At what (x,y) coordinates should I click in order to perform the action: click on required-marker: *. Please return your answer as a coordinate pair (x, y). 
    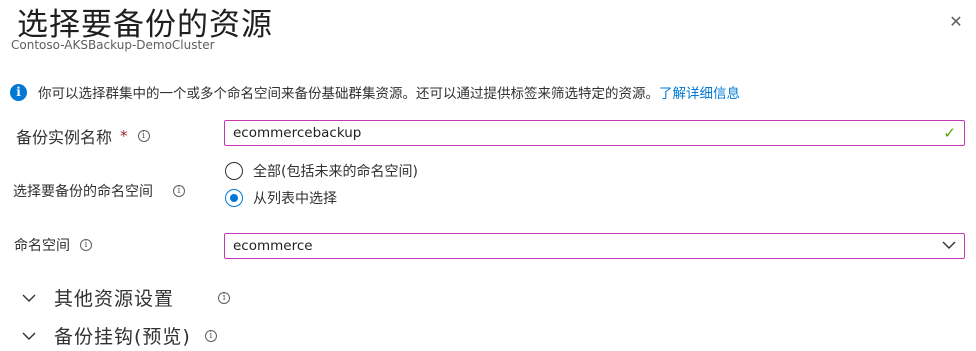
    Looking at the image, I should click on (124, 136).